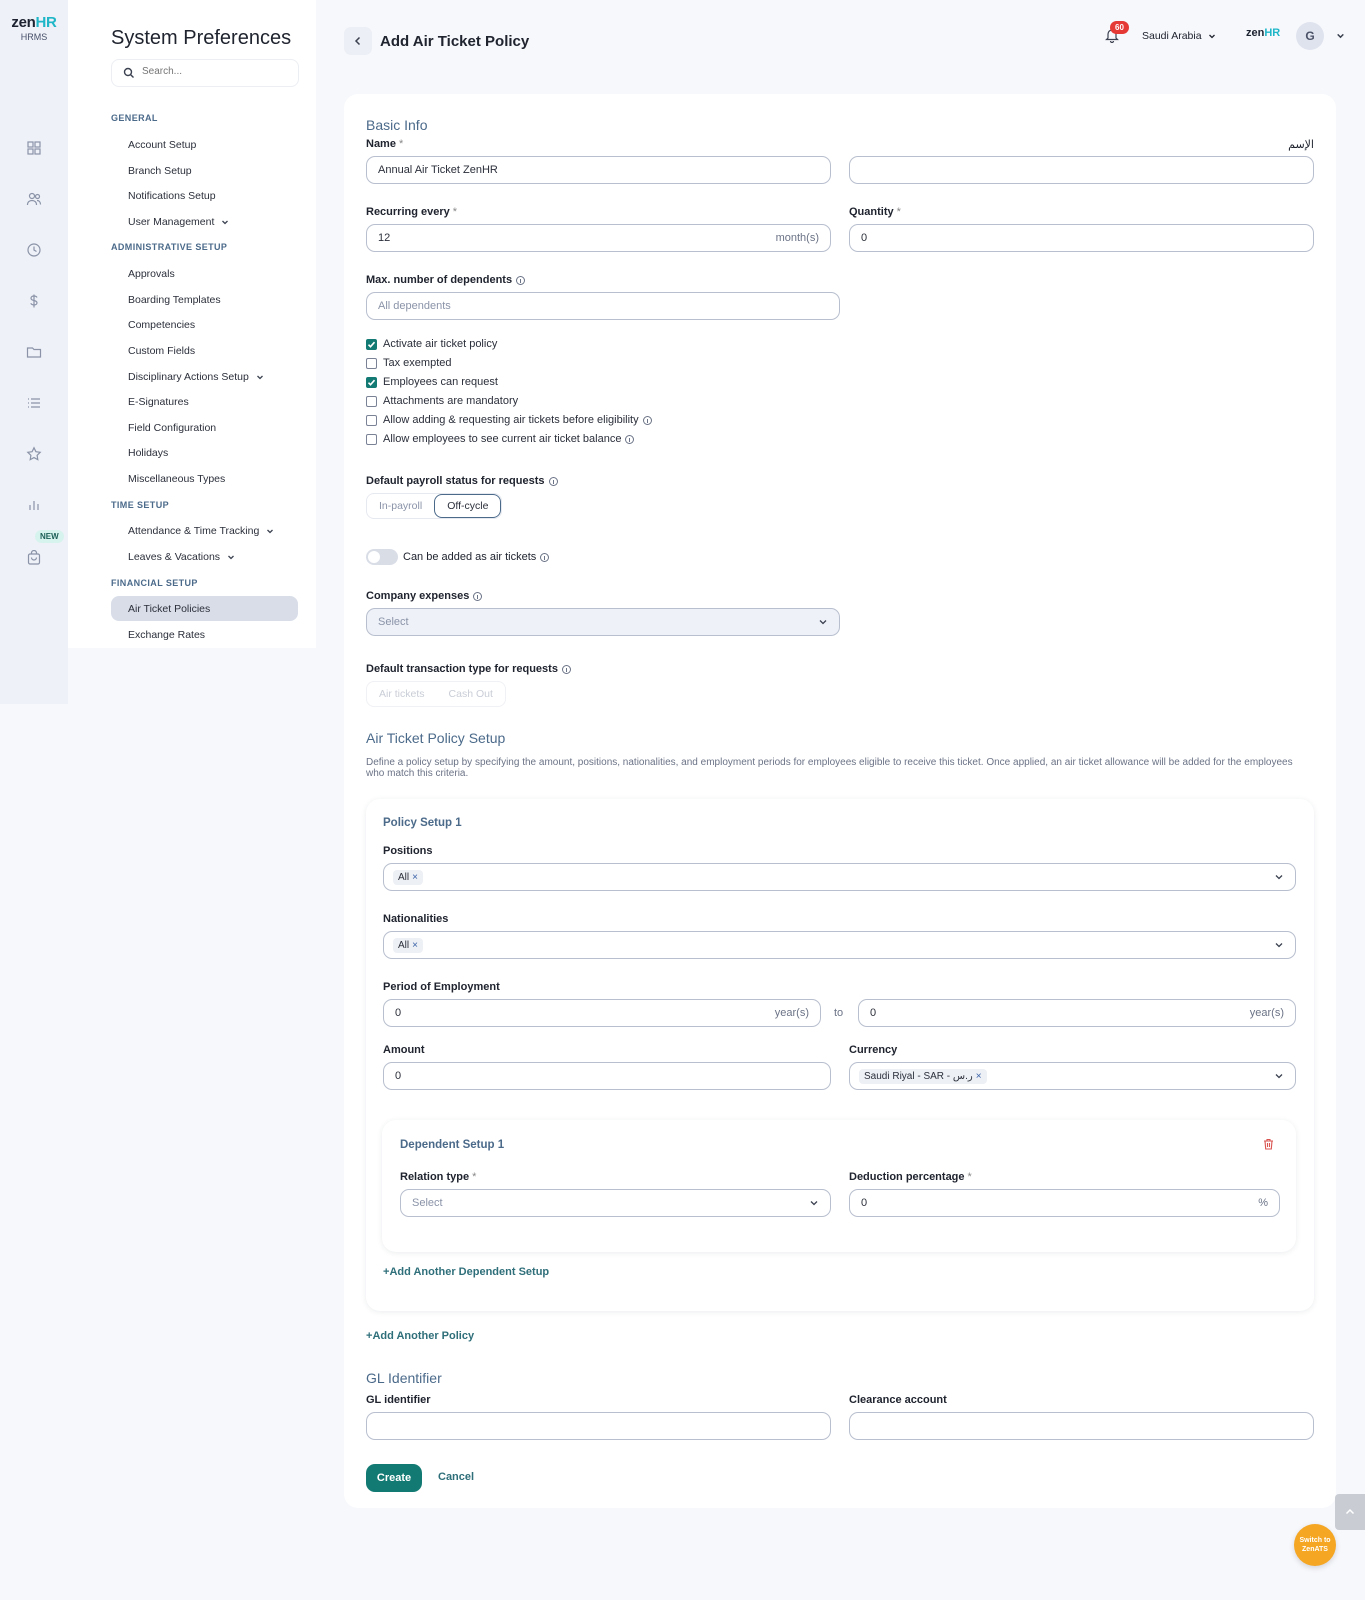  What do you see at coordinates (1072, 1076) in the screenshot?
I see `currency-select: Saudi Riyal - SAR - ر.س ×` at bounding box center [1072, 1076].